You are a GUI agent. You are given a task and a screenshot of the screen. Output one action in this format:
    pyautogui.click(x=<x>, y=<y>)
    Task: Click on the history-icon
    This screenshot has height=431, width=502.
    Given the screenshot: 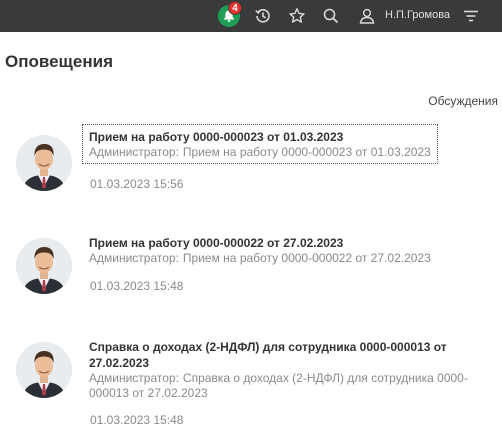 What is the action you would take?
    pyautogui.click(x=262, y=16)
    